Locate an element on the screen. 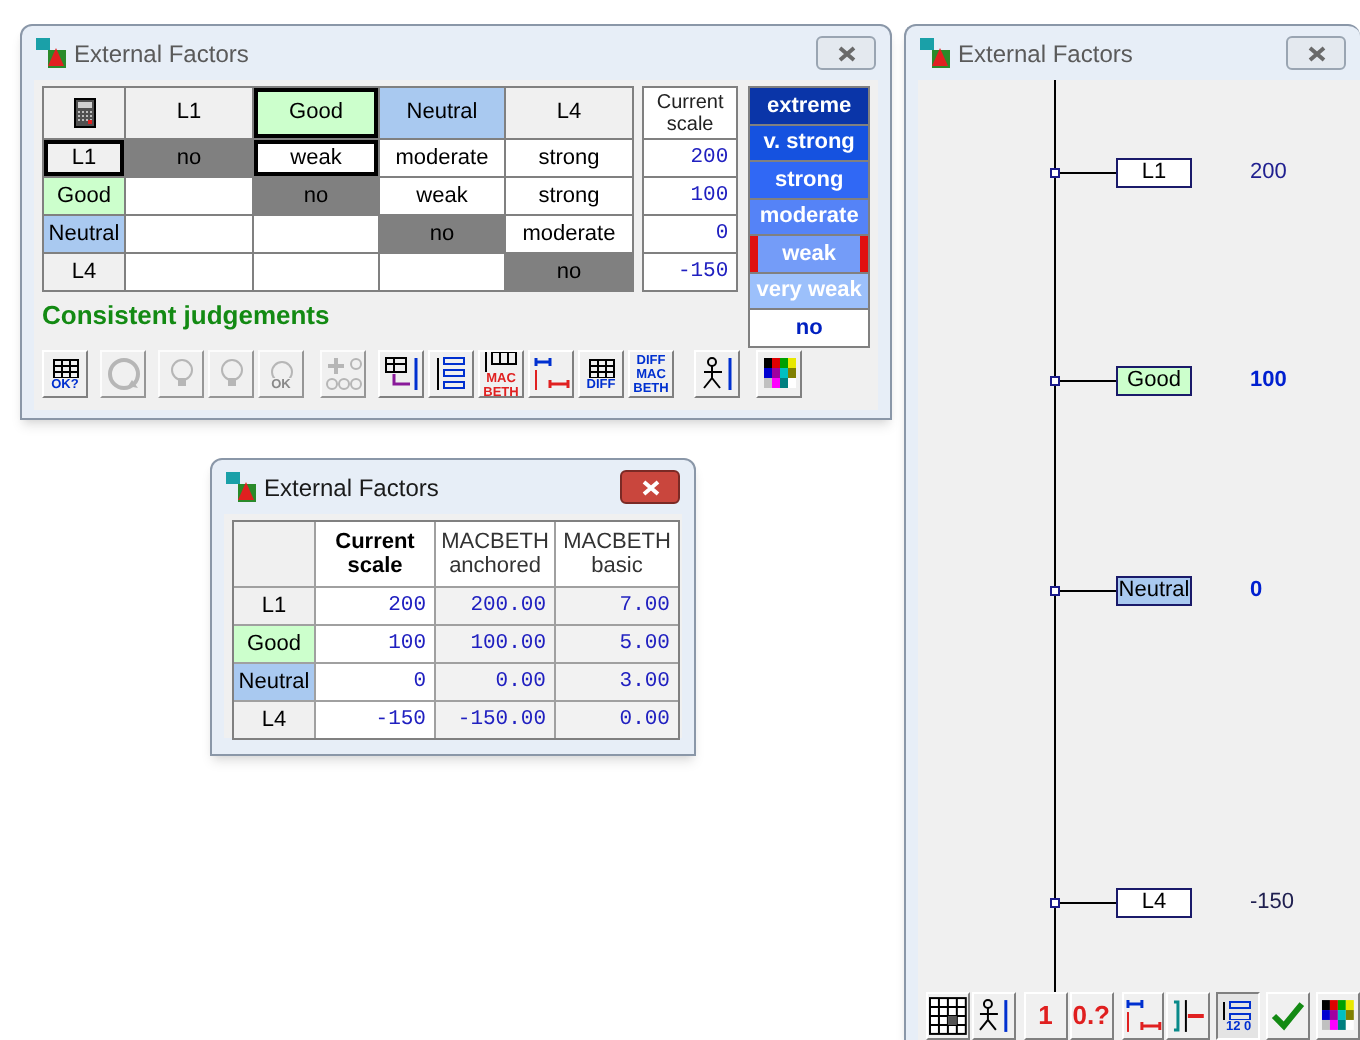 Image resolution: width=1360 pixels, height=1040 pixels. category-button: v. strong is located at coordinates (809, 142).